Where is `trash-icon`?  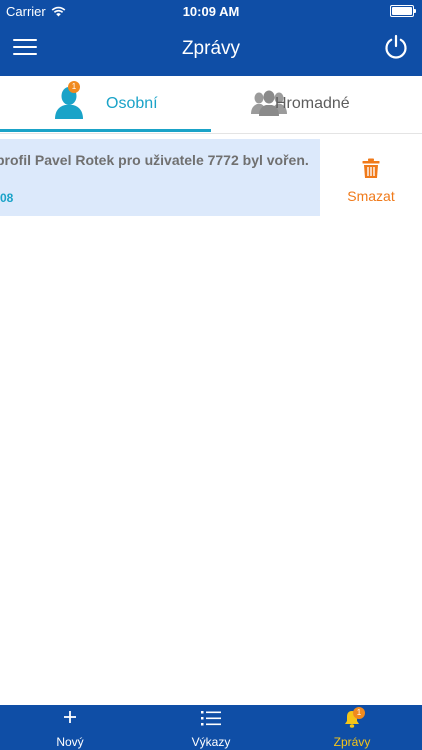 trash-icon is located at coordinates (371, 168).